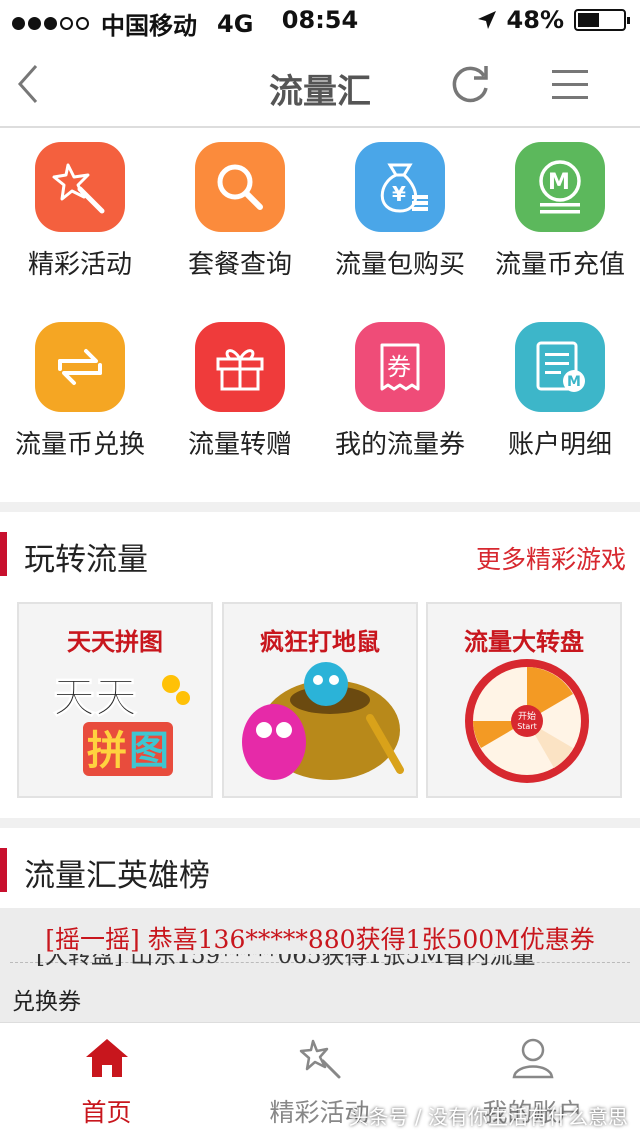 This screenshot has width=640, height=1136. I want to click on game-card-puzzle: 天天拼图 天天 拼 图, so click(115, 700).